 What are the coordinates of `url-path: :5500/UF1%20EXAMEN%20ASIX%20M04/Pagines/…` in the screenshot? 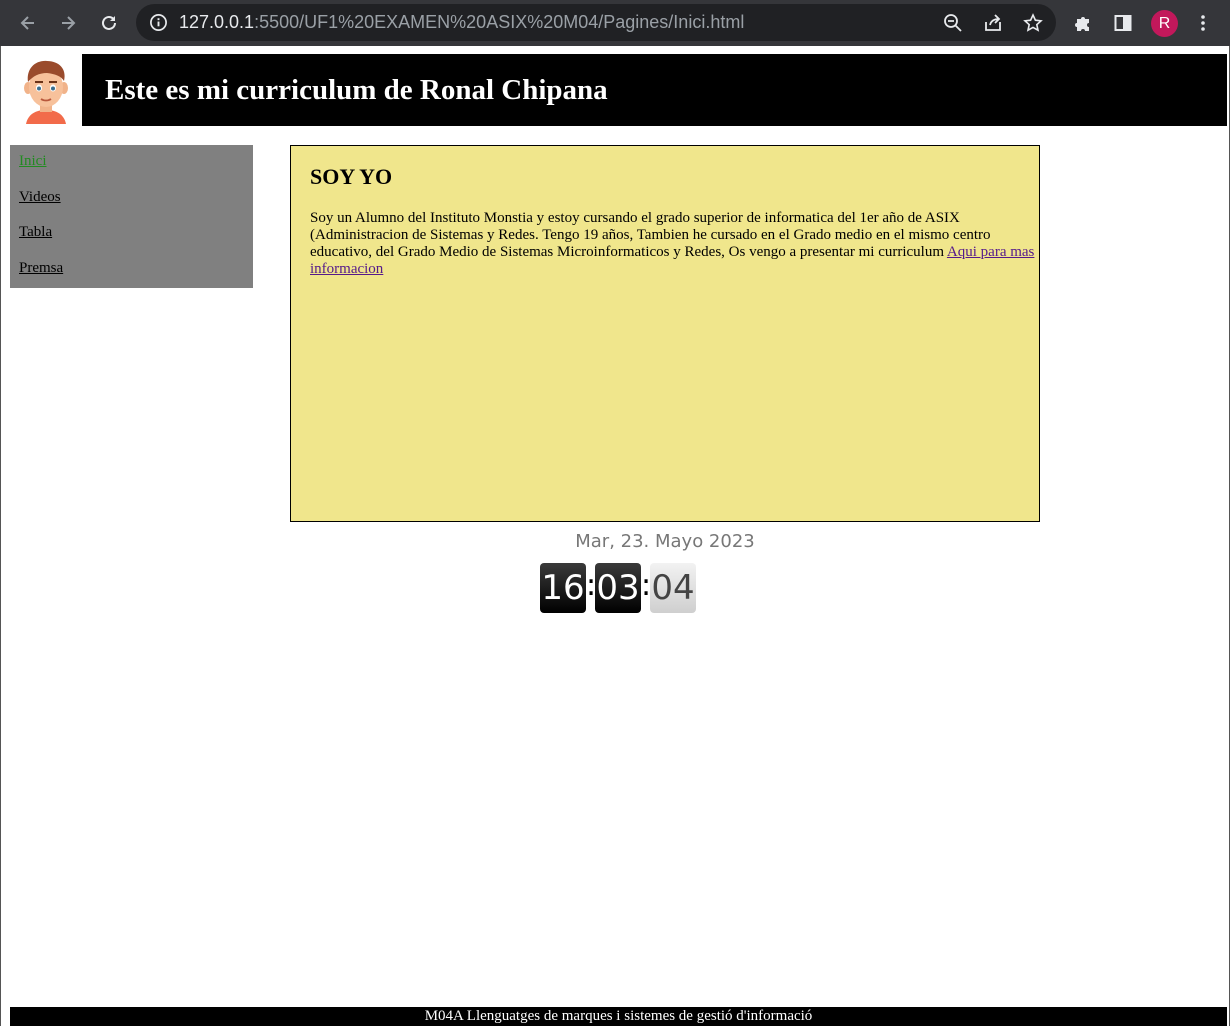 It's located at (499, 22).